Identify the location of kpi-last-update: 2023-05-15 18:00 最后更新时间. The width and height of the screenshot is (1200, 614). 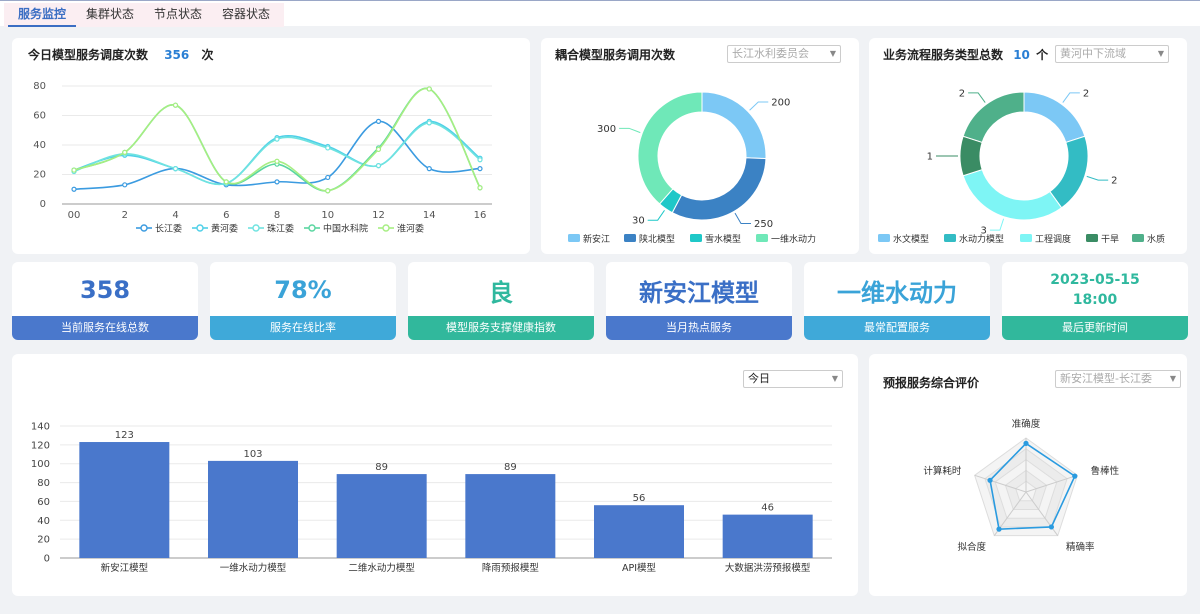
(1095, 301).